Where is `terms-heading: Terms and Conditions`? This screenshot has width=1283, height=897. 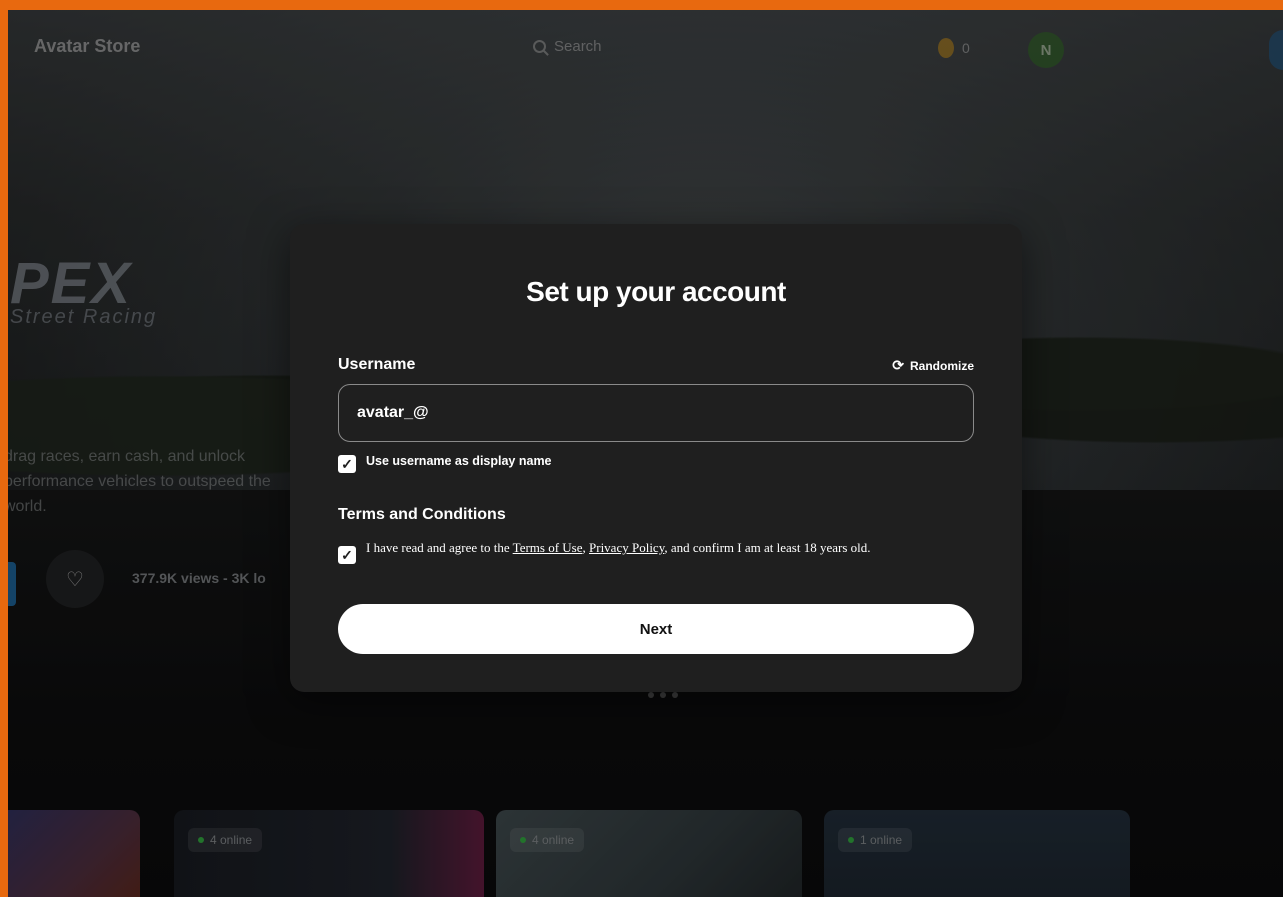
terms-heading: Terms and Conditions is located at coordinates (422, 514).